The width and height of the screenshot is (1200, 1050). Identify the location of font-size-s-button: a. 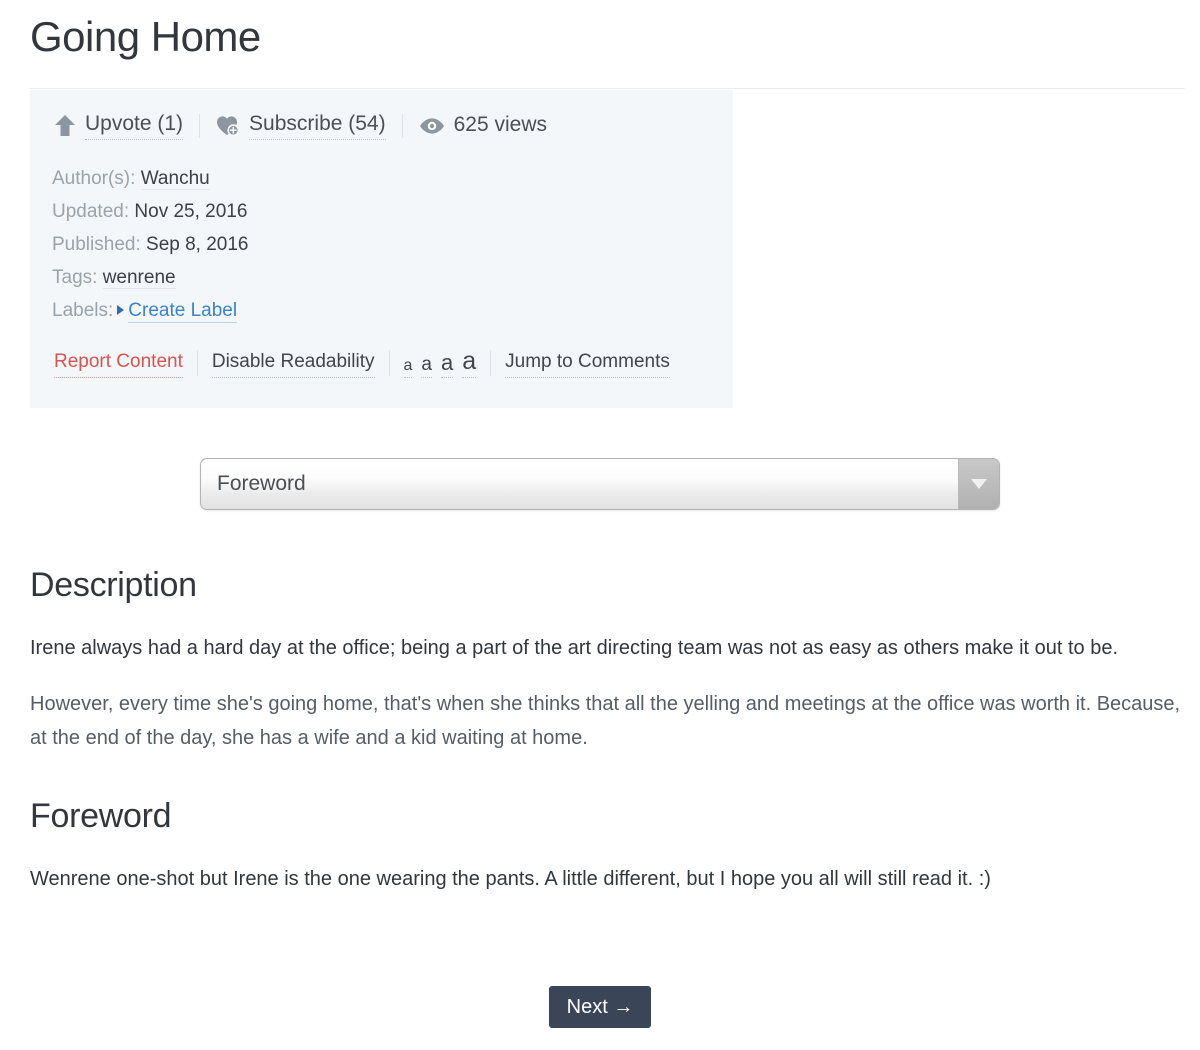
(426, 366).